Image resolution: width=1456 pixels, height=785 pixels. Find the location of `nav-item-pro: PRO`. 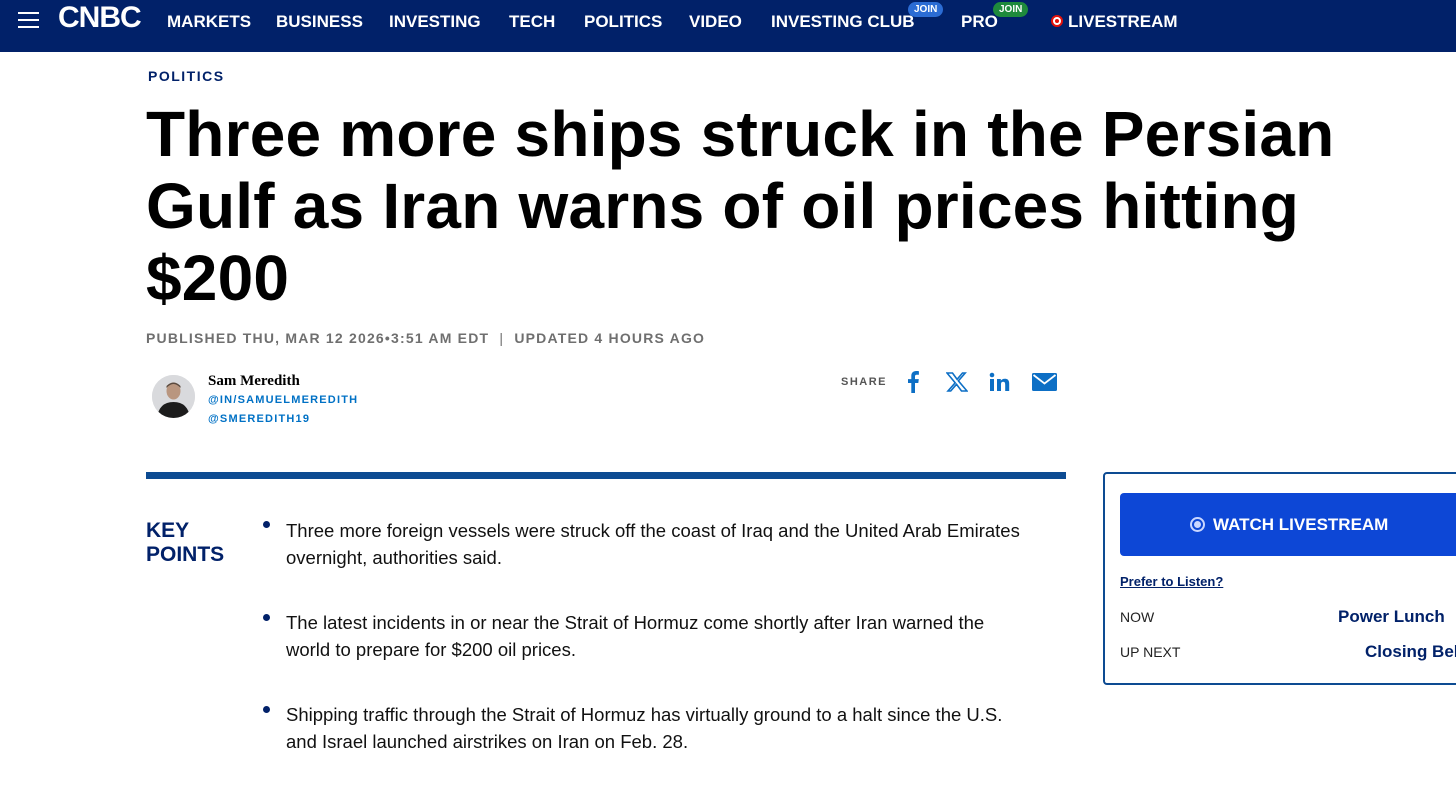

nav-item-pro: PRO is located at coordinates (979, 22).